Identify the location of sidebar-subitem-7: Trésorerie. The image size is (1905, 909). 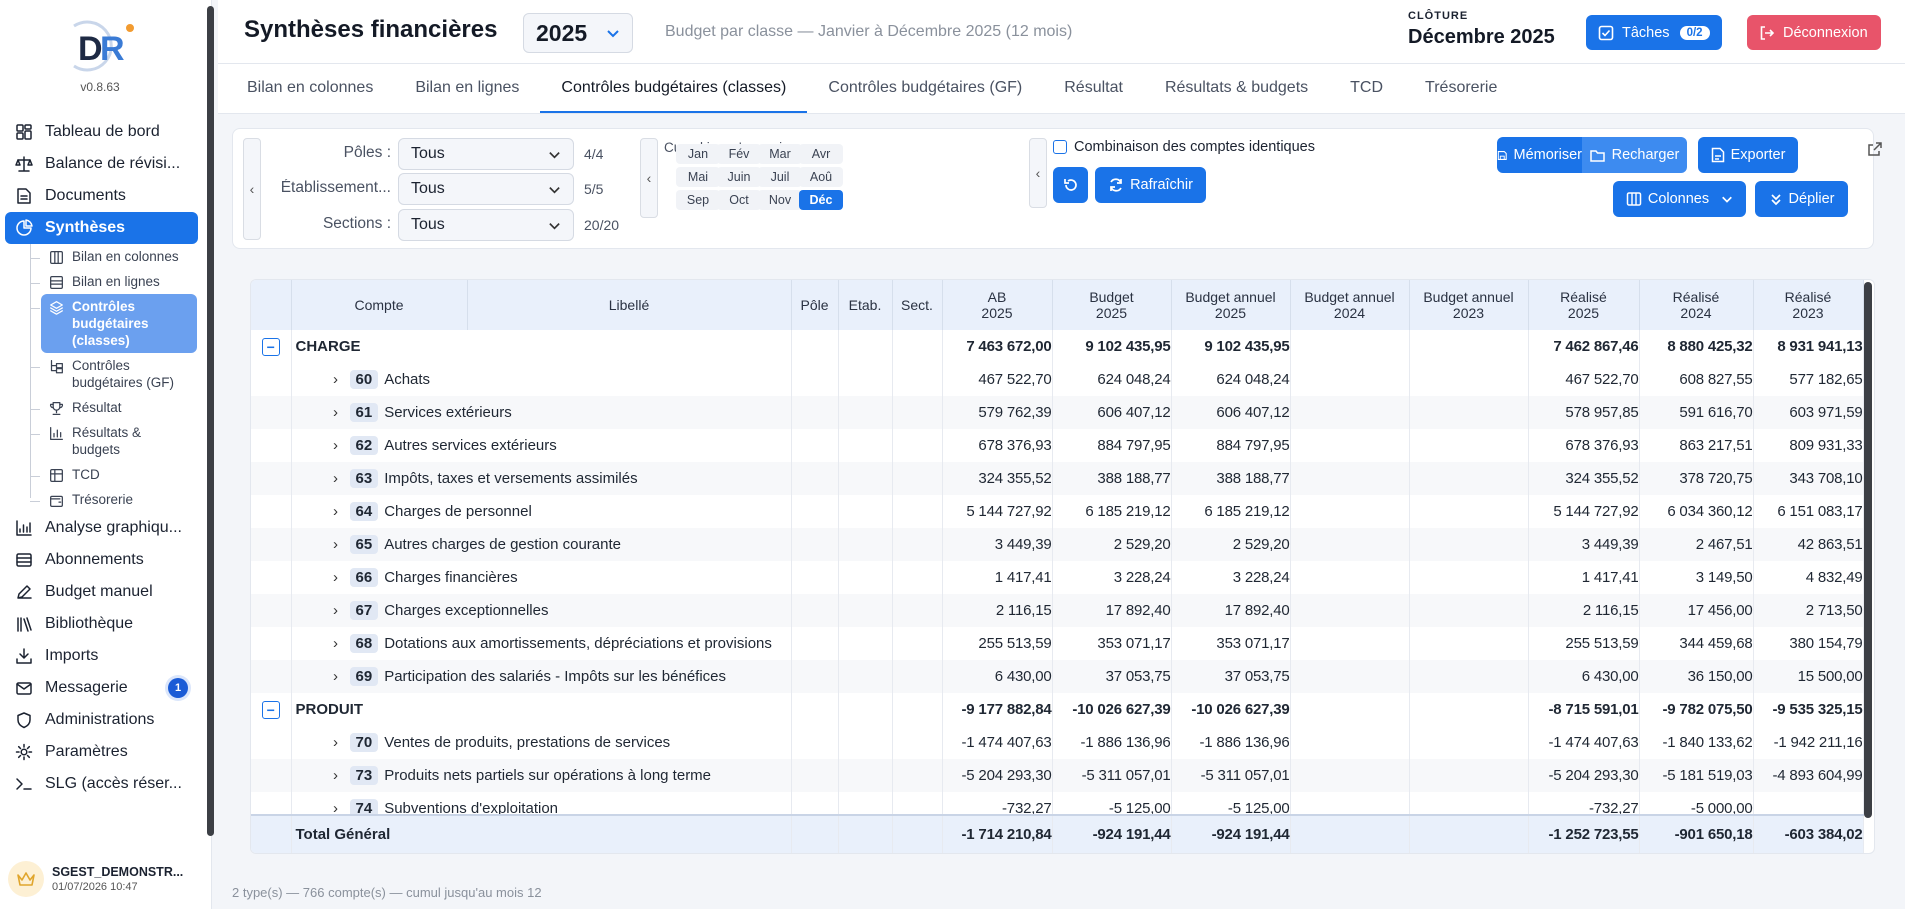
(113, 499).